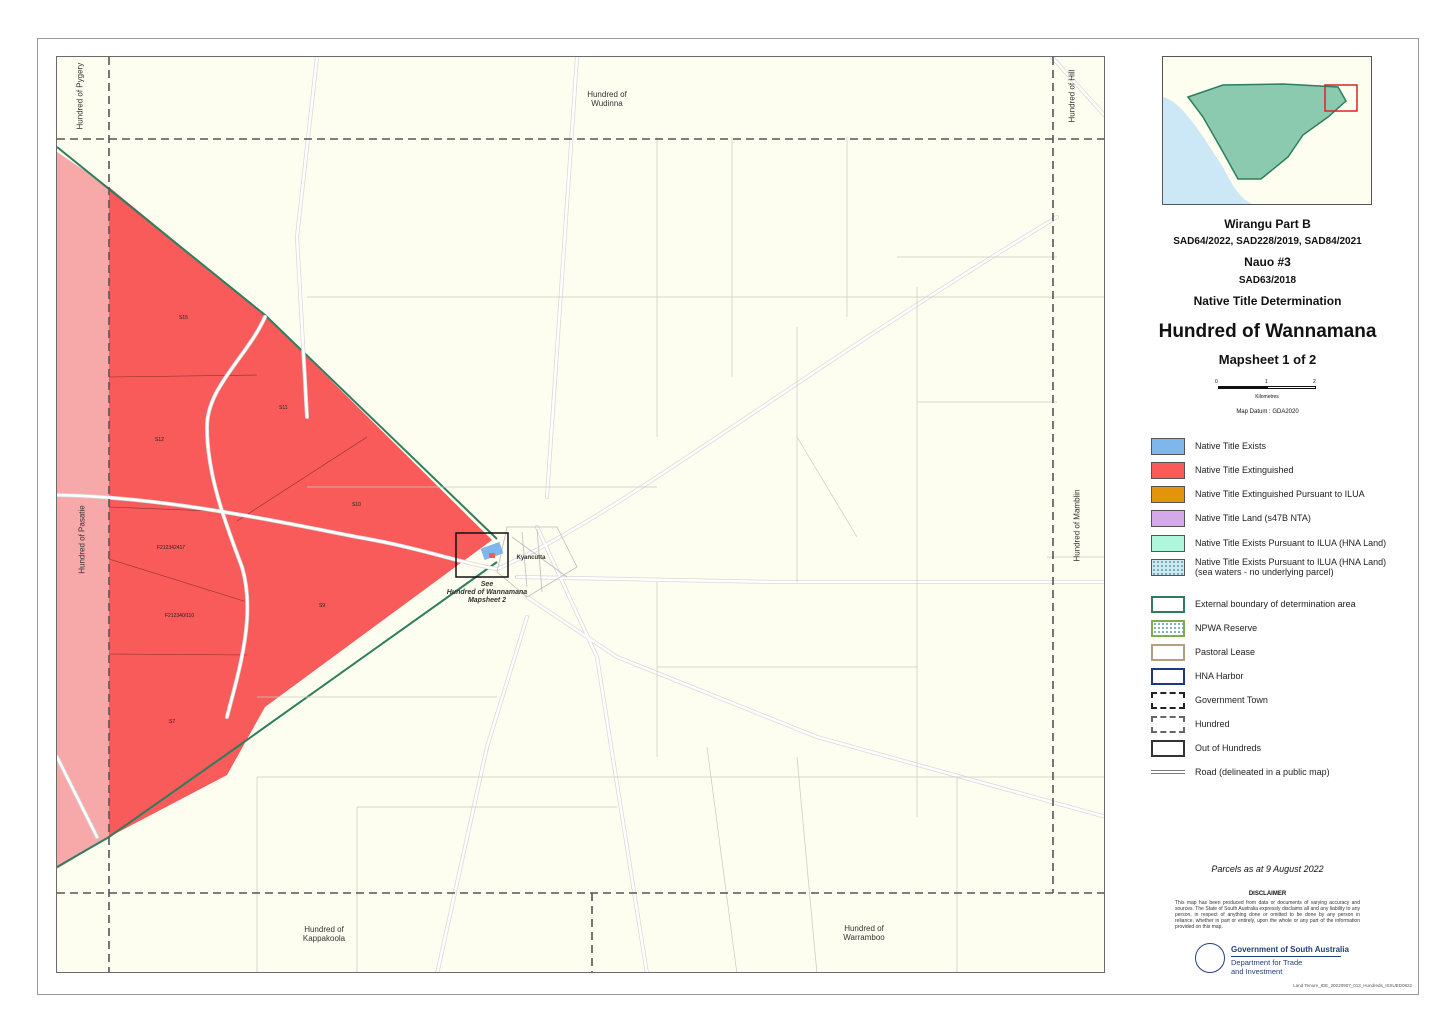 The image size is (1456, 1030). I want to click on legend-item: Road (delineated in a public map), so click(1240, 772).